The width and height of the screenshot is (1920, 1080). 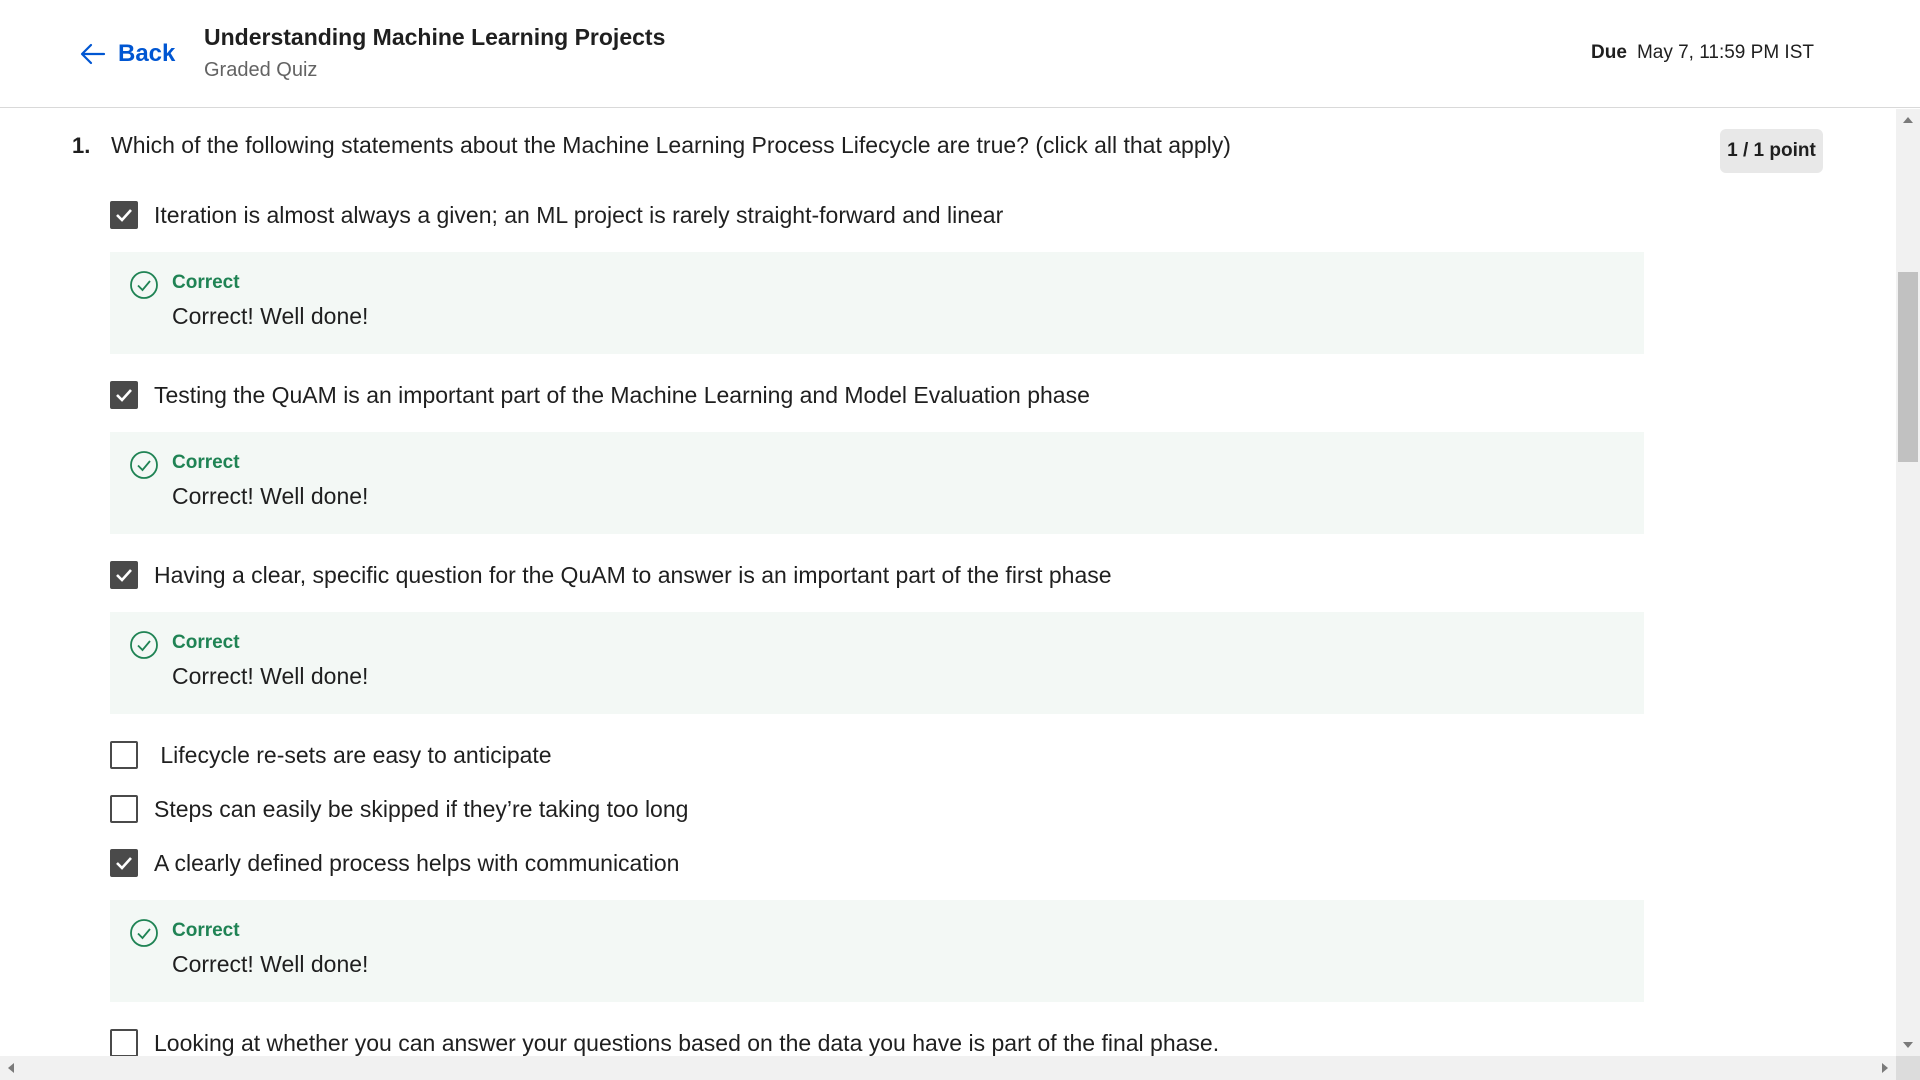 What do you see at coordinates (1908, 120) in the screenshot?
I see `scroll-up-icon` at bounding box center [1908, 120].